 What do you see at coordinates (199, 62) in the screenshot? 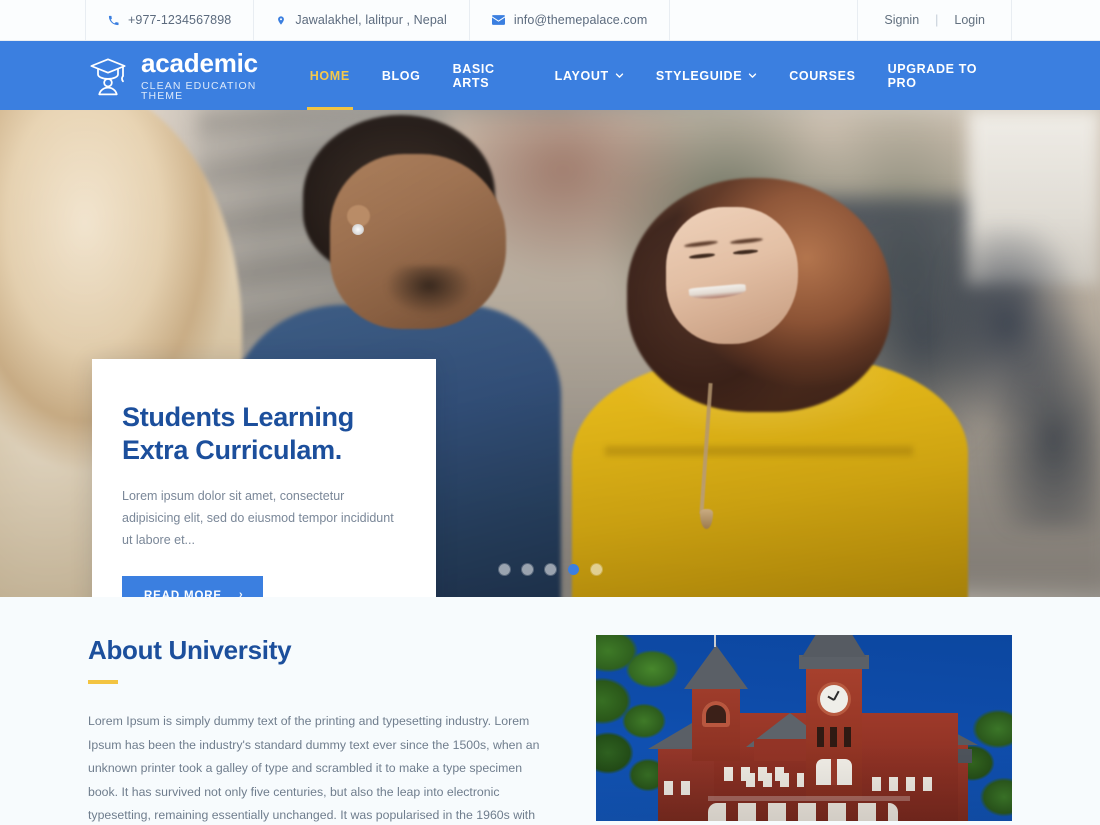
I see `brand-title: academic` at bounding box center [199, 62].